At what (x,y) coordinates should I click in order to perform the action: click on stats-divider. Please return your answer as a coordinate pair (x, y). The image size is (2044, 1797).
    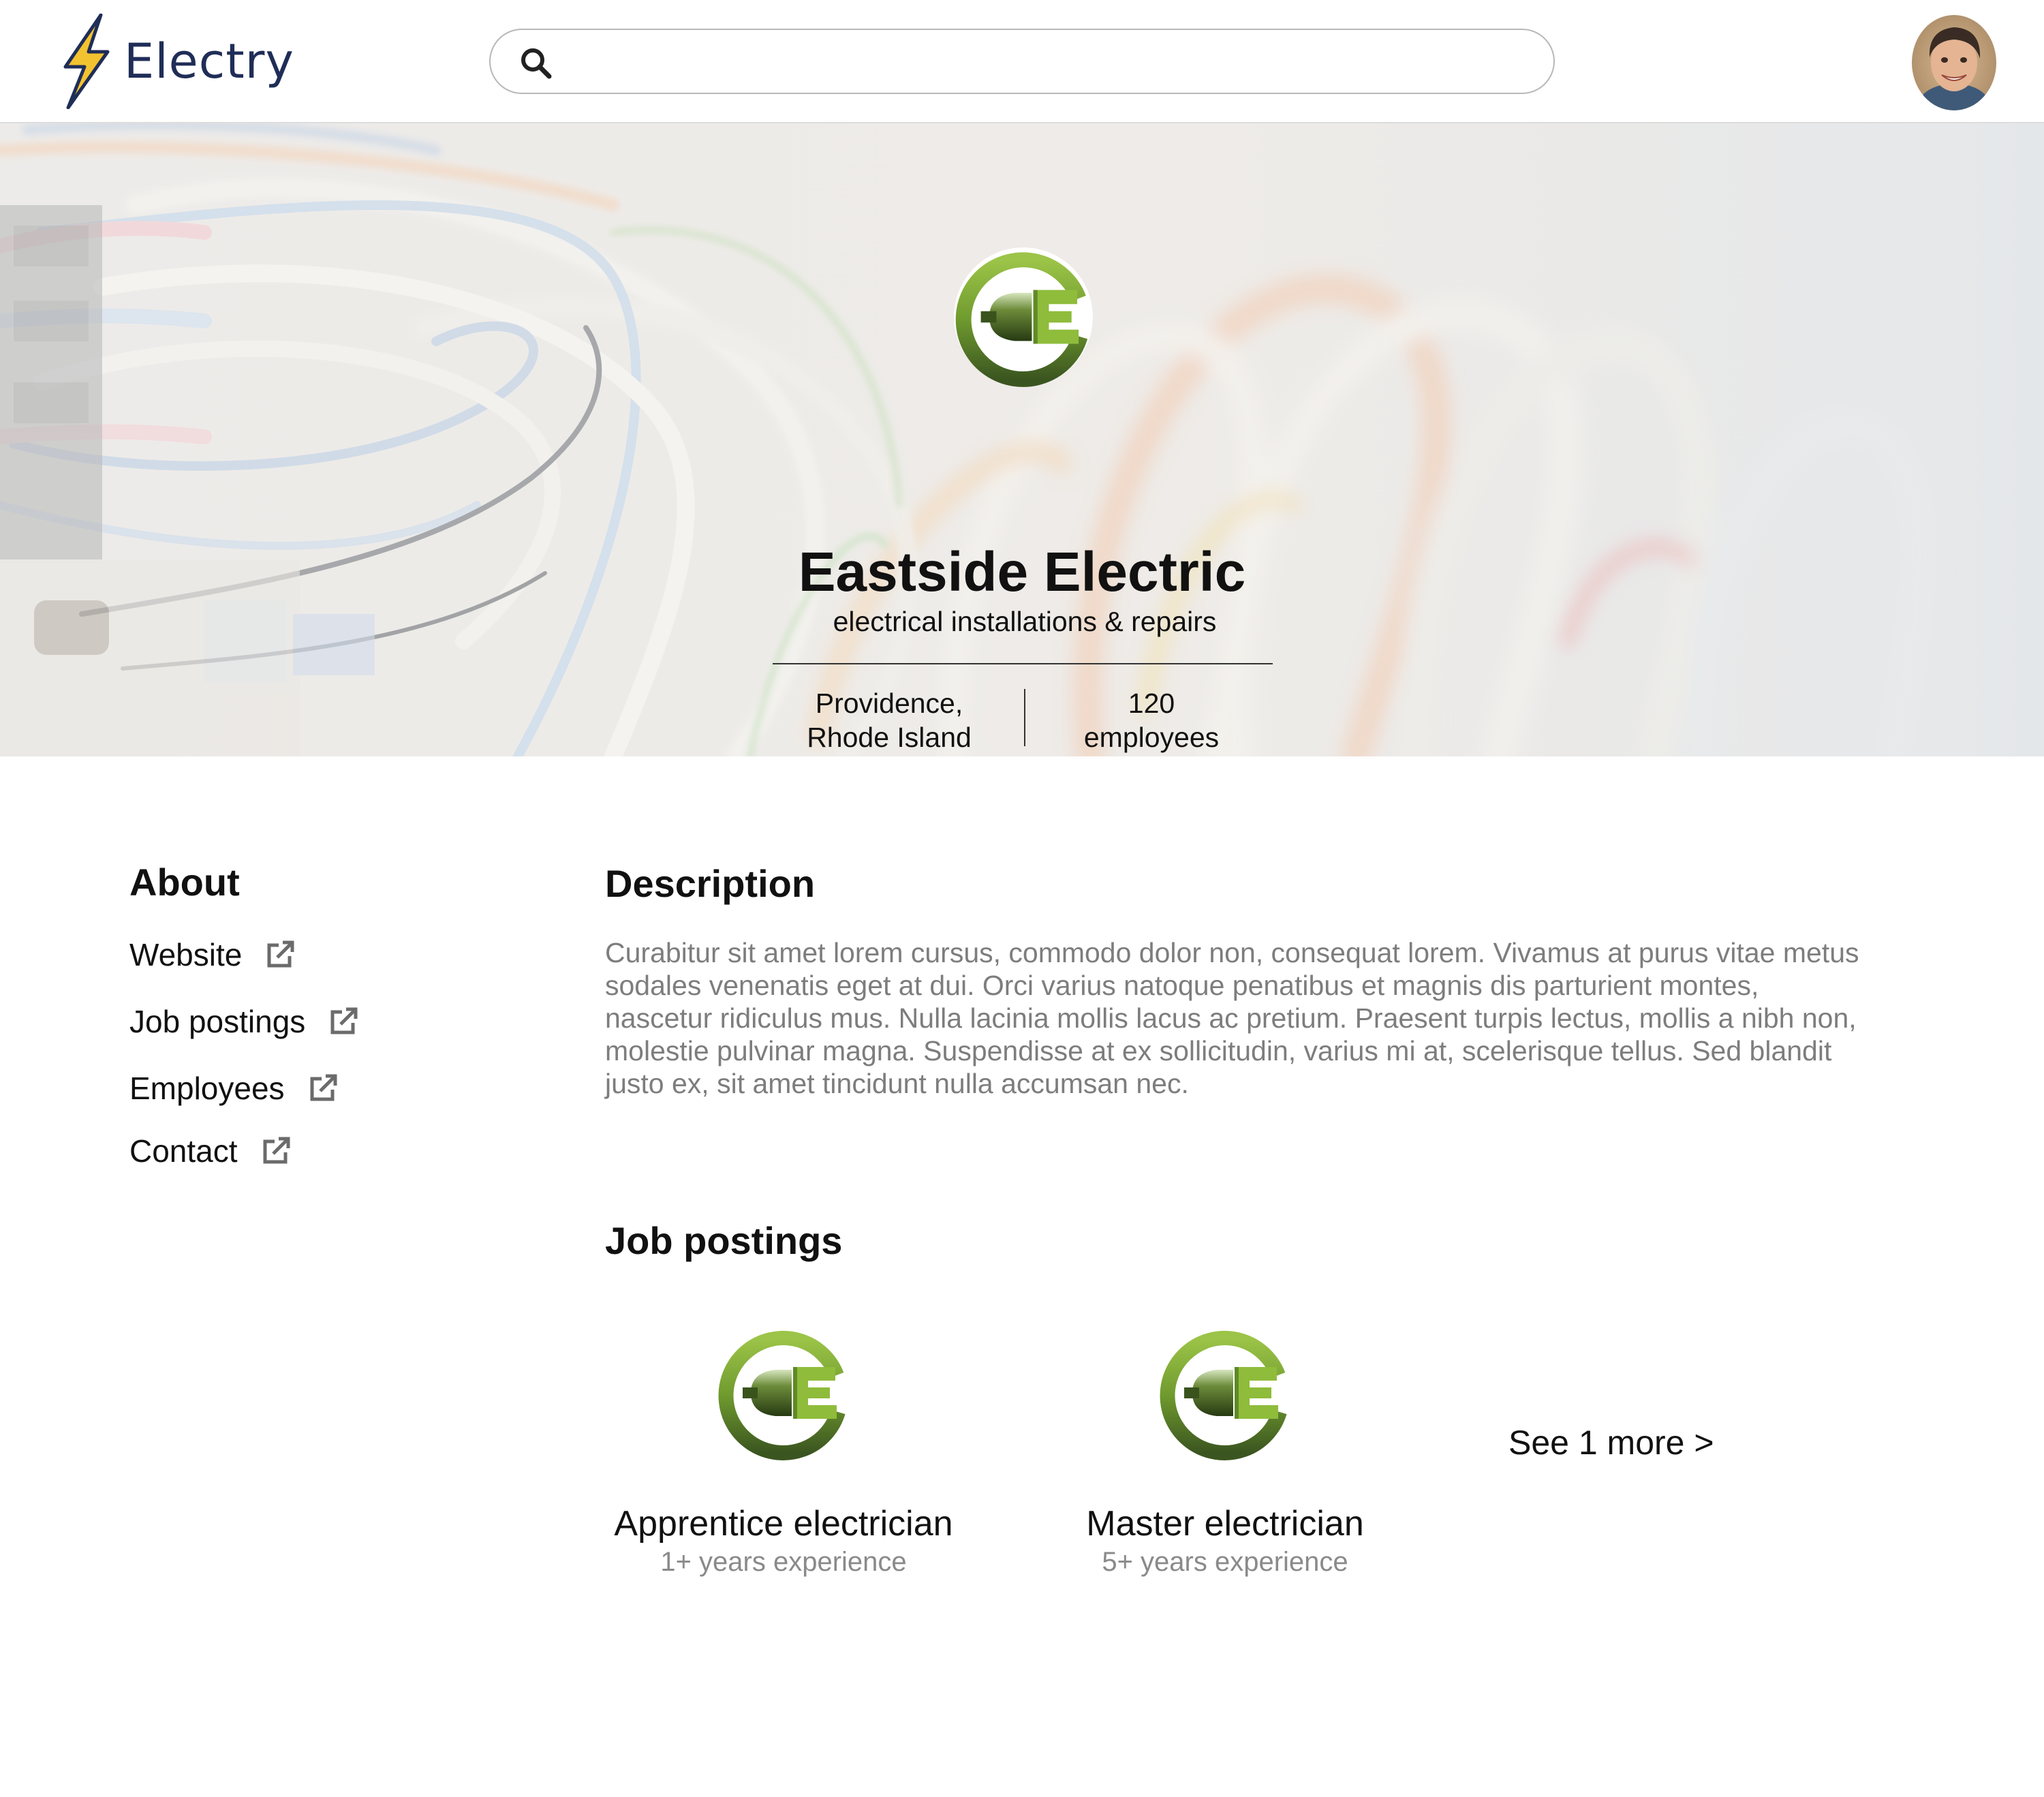
    Looking at the image, I should click on (1024, 717).